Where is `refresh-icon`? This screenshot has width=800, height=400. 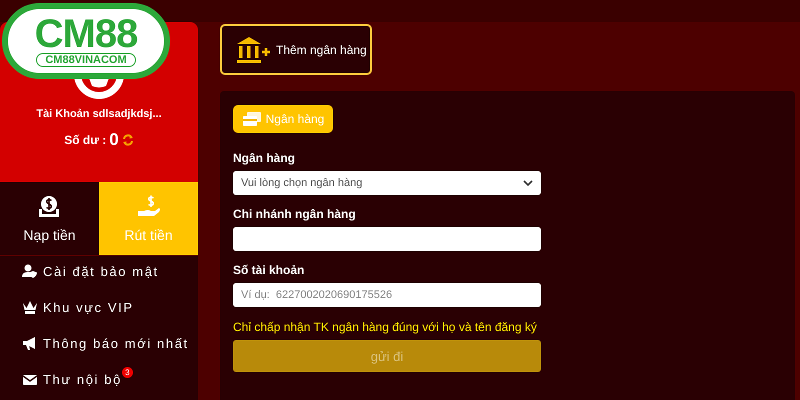 refresh-icon is located at coordinates (128, 140).